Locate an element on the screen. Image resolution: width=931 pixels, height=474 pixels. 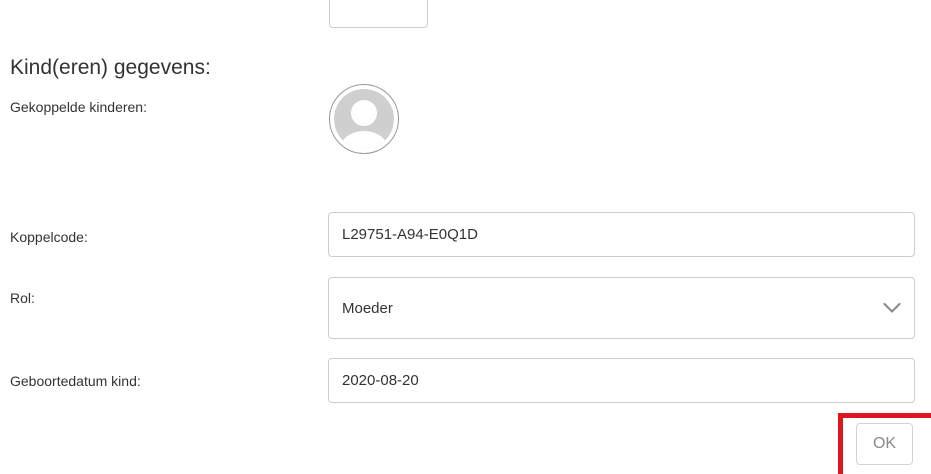
default-user-avatar-icon is located at coordinates (364, 119).